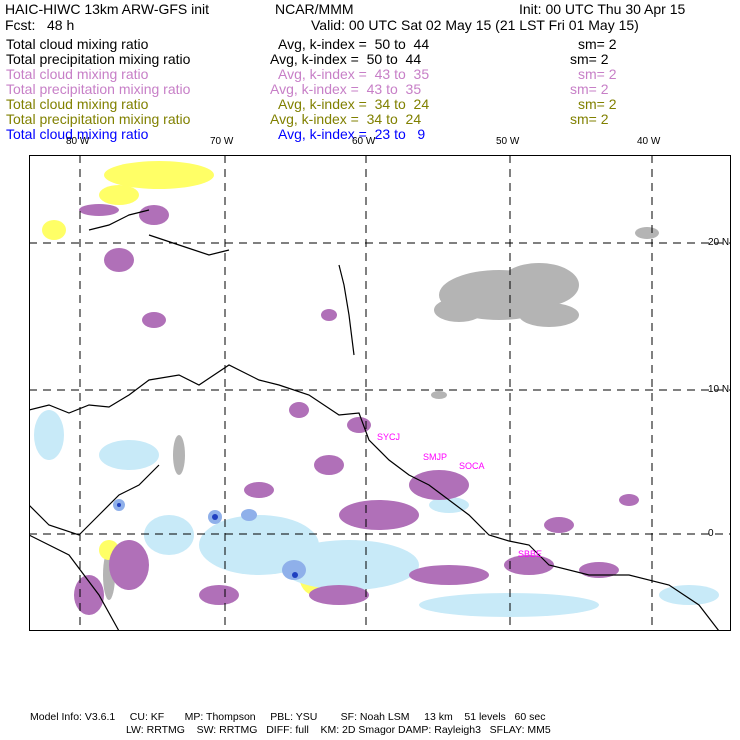  What do you see at coordinates (530, 554) in the screenshot?
I see `station-label: SBBE` at bounding box center [530, 554].